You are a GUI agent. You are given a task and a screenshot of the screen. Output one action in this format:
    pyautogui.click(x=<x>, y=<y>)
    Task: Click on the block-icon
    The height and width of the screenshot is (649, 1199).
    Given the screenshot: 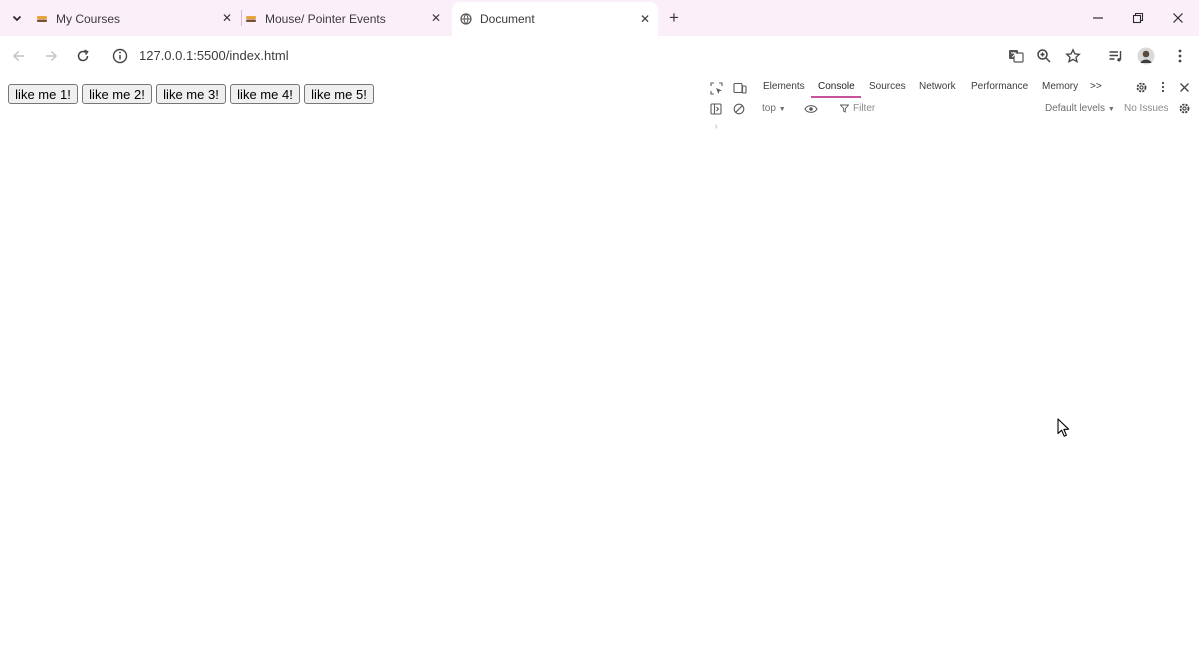 What is the action you would take?
    pyautogui.click(x=739, y=109)
    